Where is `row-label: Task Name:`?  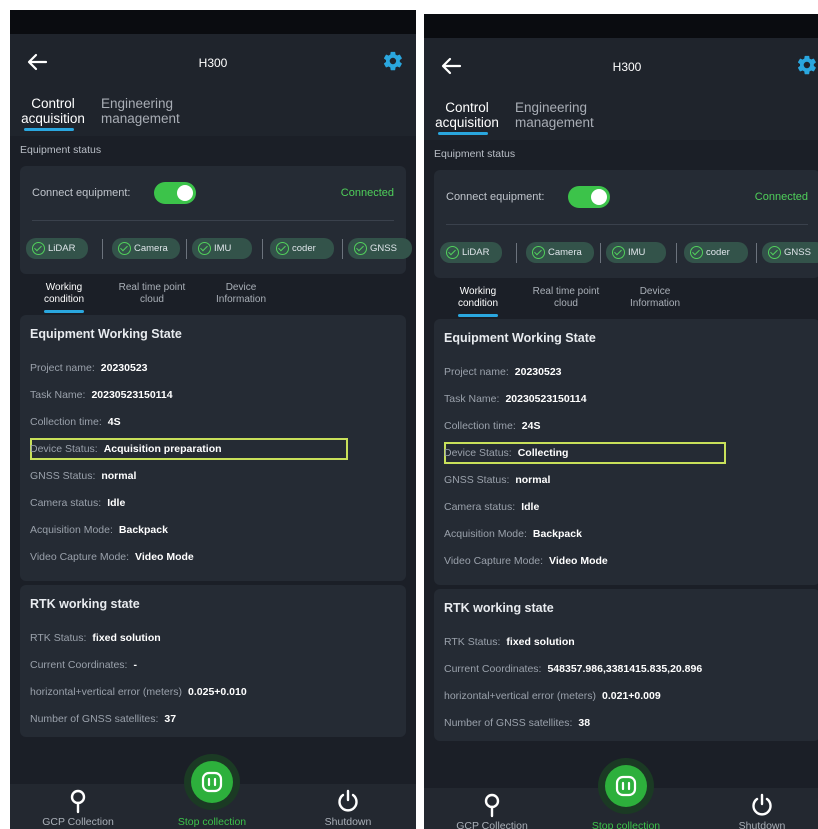
row-label: Task Name: is located at coordinates (472, 399).